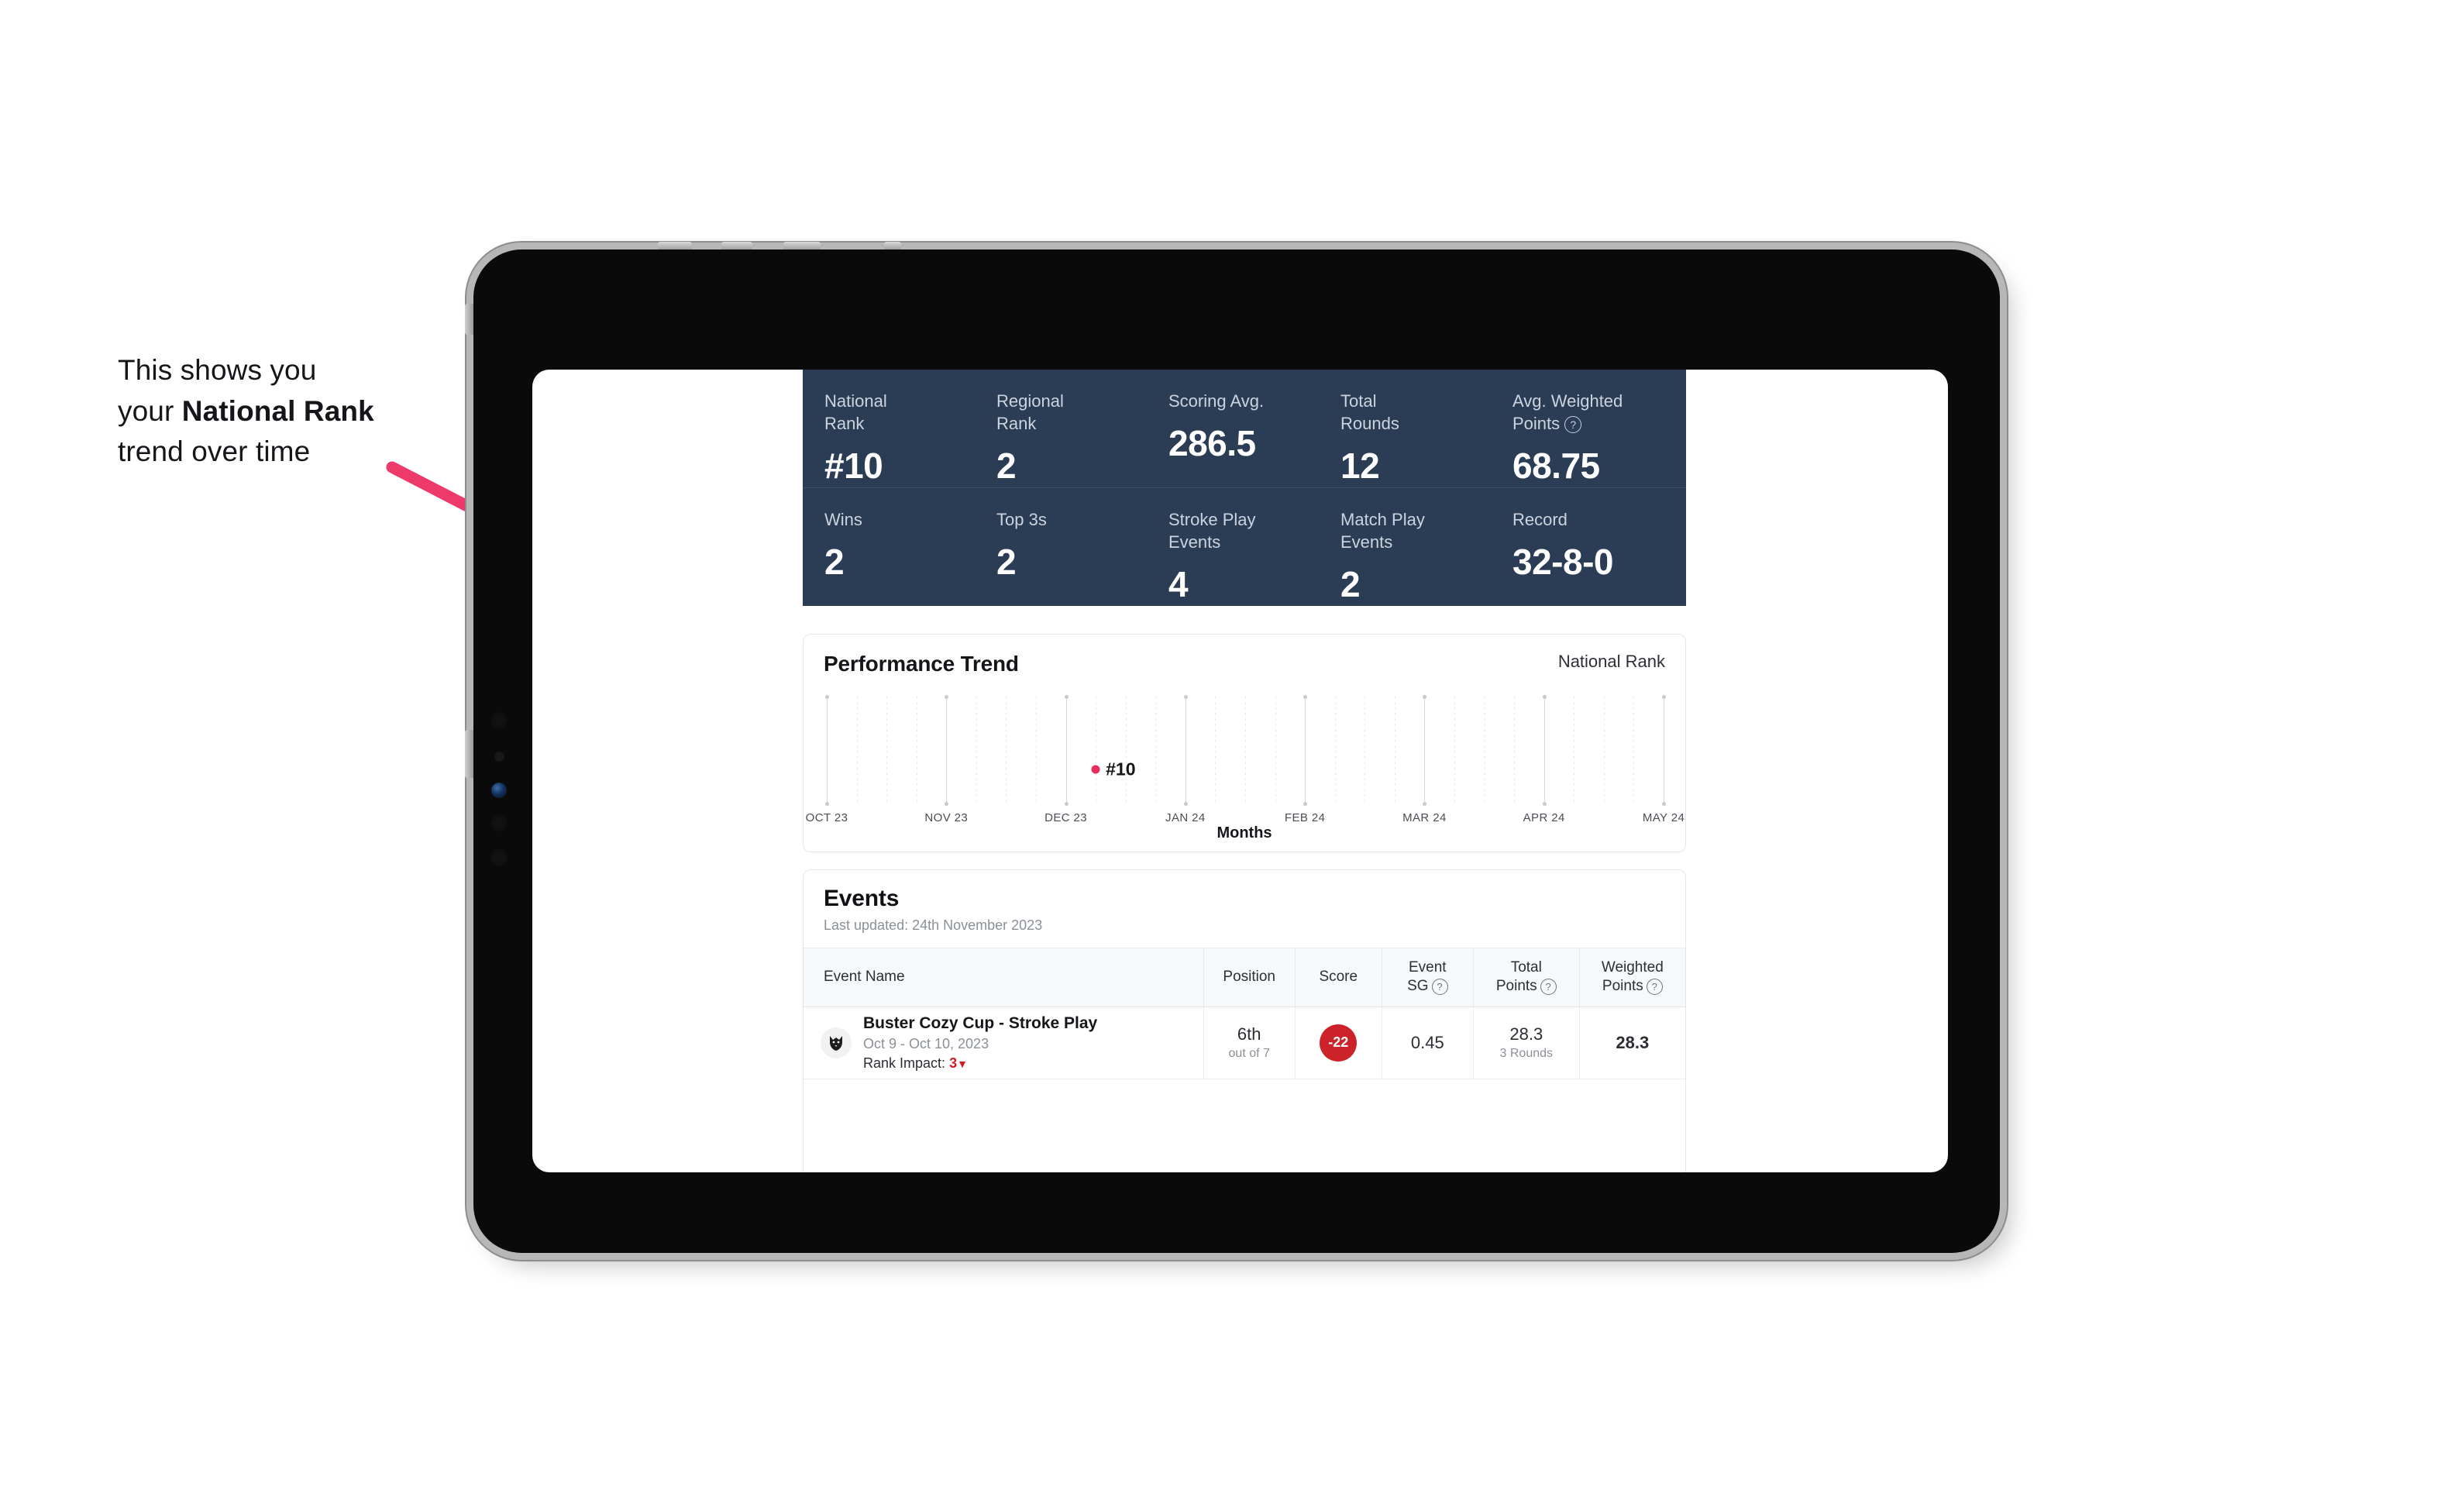  What do you see at coordinates (910, 556) in the screenshot?
I see `stat-wins: Wins 2` at bounding box center [910, 556].